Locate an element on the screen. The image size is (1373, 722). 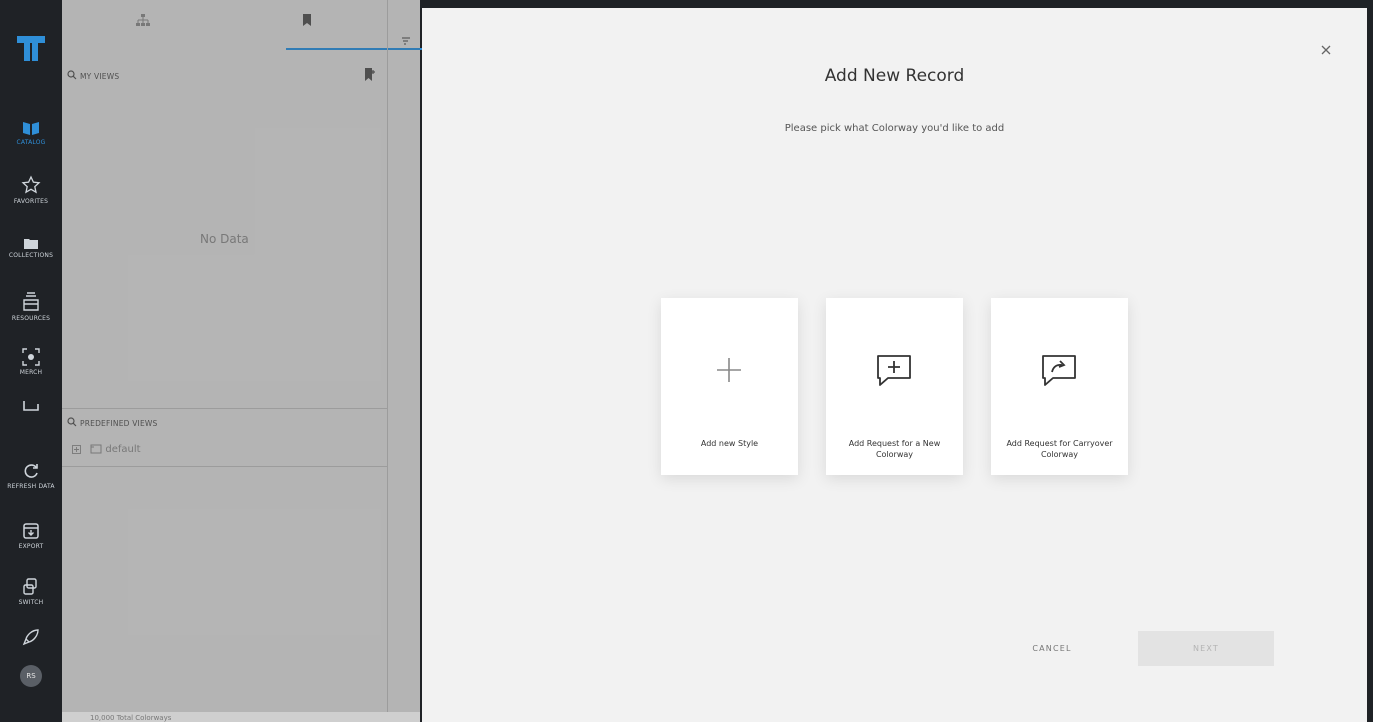
view-icon is located at coordinates (96, 449).